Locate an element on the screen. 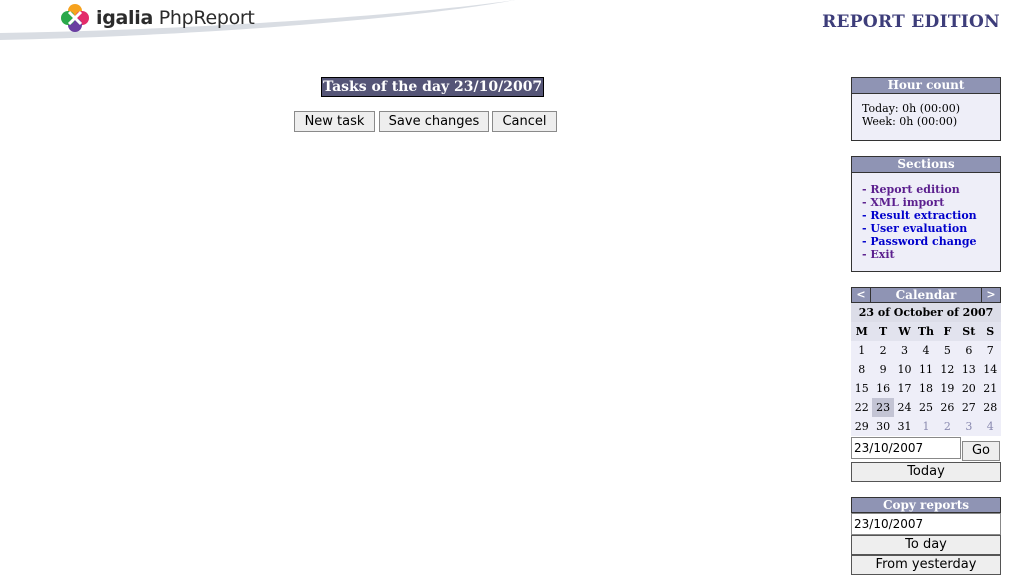  calendar-weekday: F is located at coordinates (947, 331).